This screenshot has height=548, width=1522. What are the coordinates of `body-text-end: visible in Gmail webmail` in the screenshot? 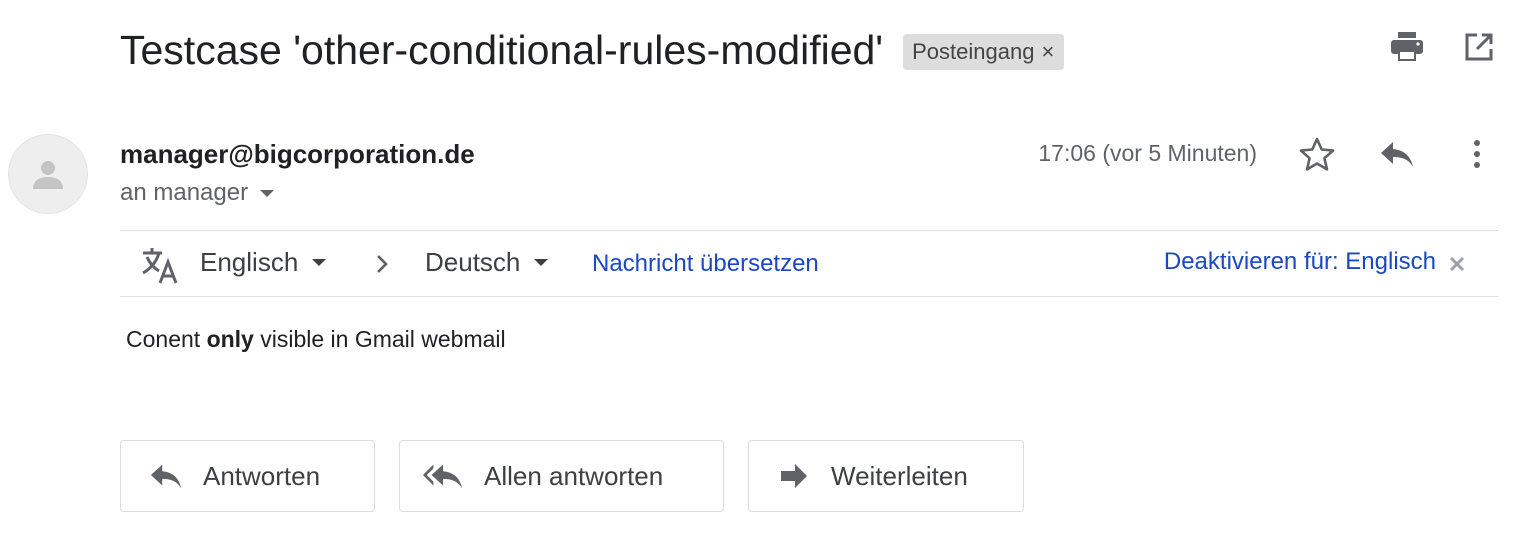 It's located at (379, 339).